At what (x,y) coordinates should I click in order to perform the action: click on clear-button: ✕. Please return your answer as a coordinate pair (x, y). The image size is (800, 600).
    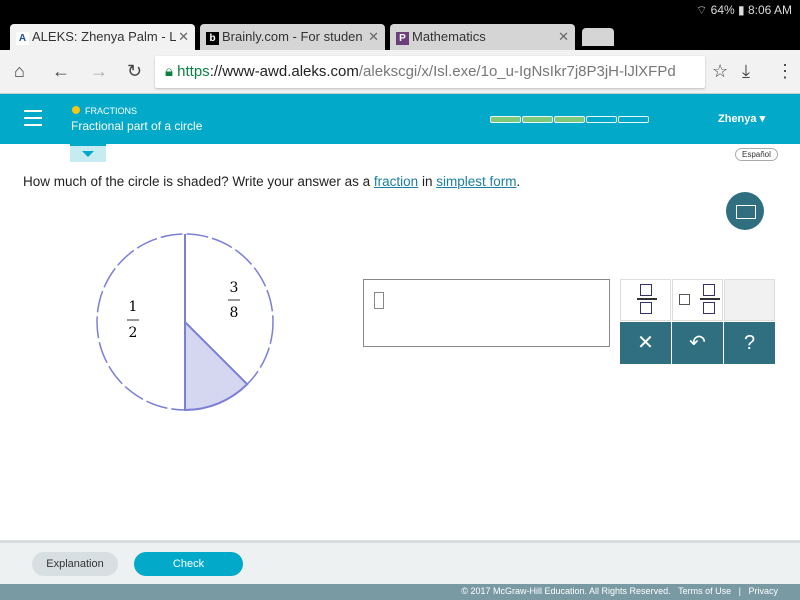
    Looking at the image, I should click on (645, 343).